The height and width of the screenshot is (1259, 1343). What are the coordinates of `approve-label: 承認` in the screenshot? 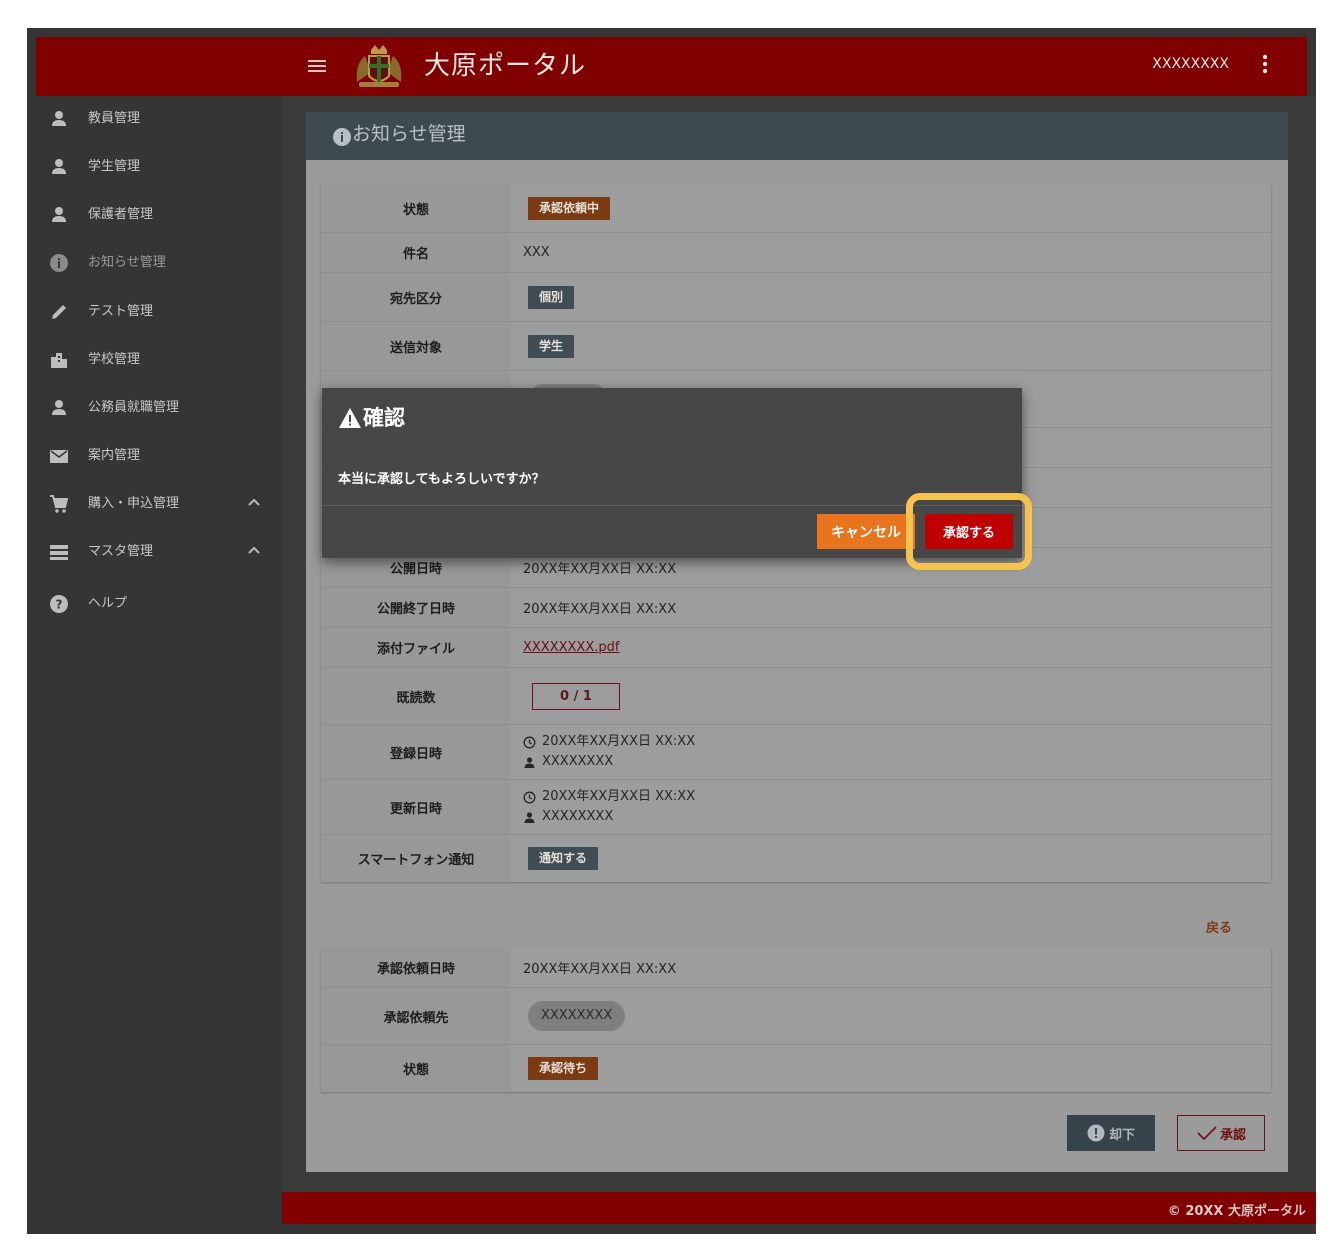 It's located at (1232, 1135).